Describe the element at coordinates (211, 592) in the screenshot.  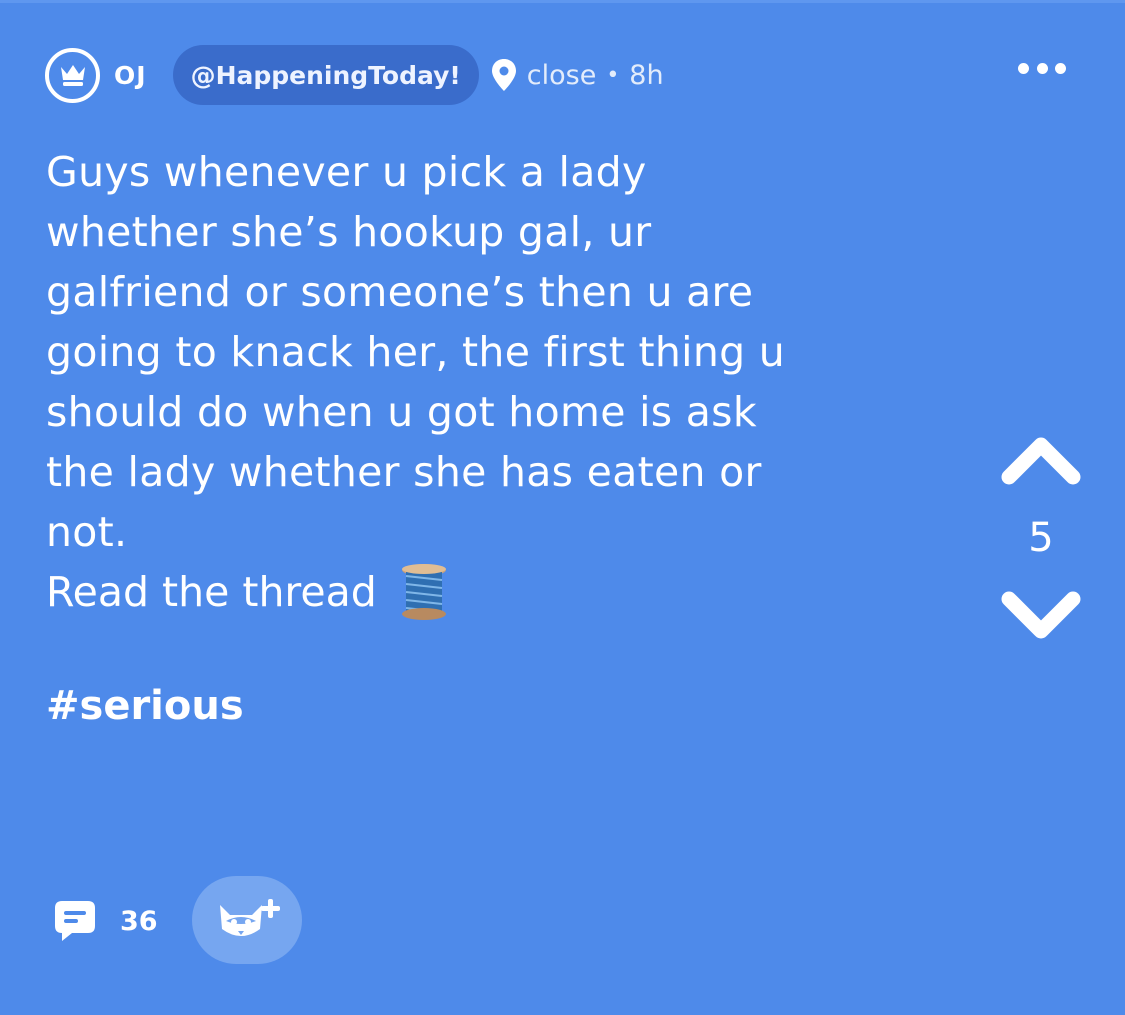
I see `thread-text: Read the thread` at that location.